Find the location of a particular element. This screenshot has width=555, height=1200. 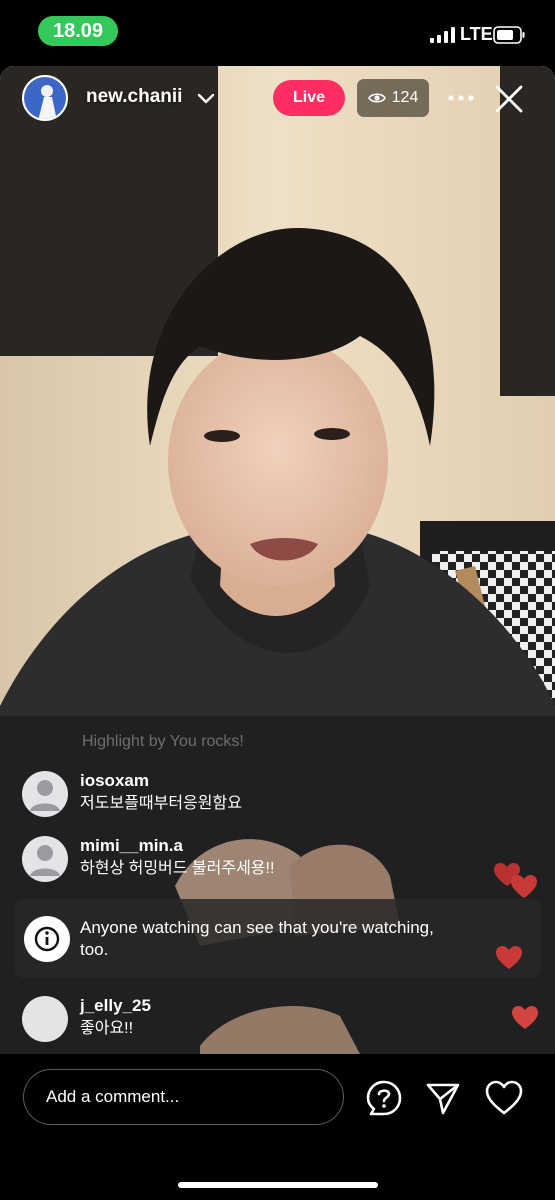

comment-text: 하현상 허밍버드 불러주세용!! is located at coordinates (177, 868).